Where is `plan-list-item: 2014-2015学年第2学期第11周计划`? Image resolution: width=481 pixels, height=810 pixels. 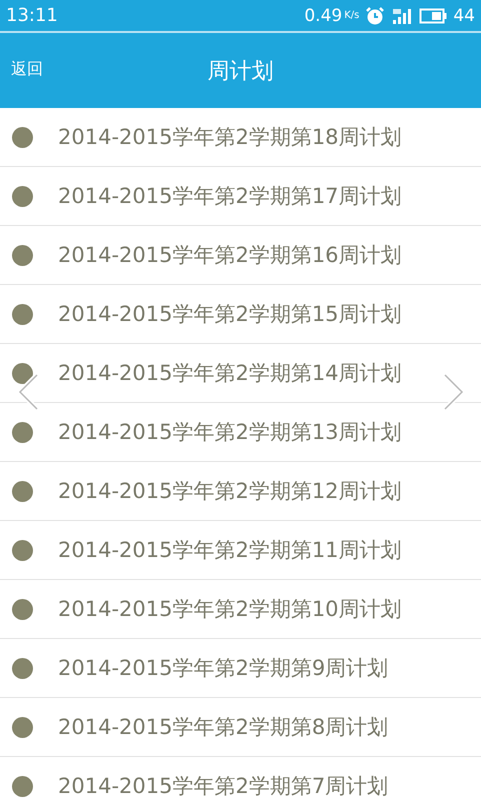 plan-list-item: 2014-2015学年第2学期第11周计划 is located at coordinates (240, 550).